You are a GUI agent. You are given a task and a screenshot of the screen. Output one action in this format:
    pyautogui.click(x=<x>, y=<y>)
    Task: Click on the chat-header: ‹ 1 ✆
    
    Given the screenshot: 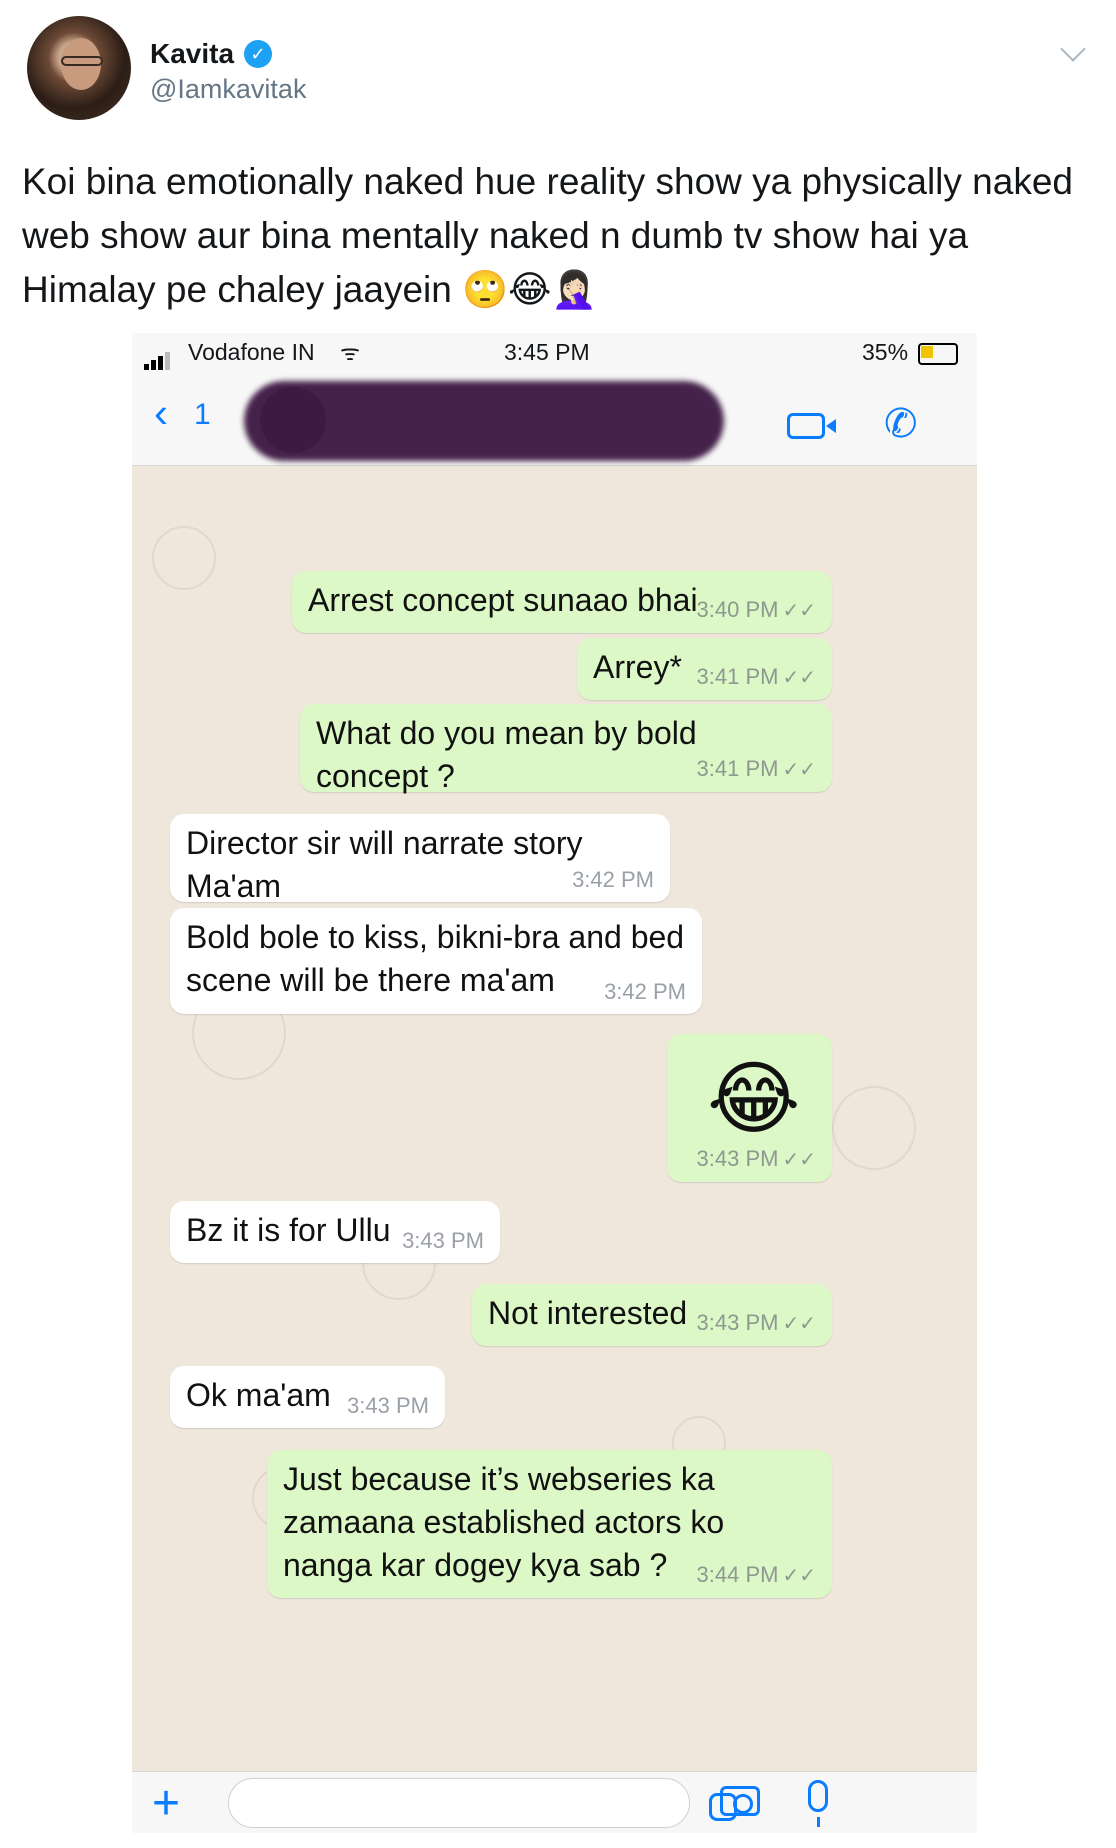 What is the action you would take?
    pyautogui.click(x=554, y=419)
    